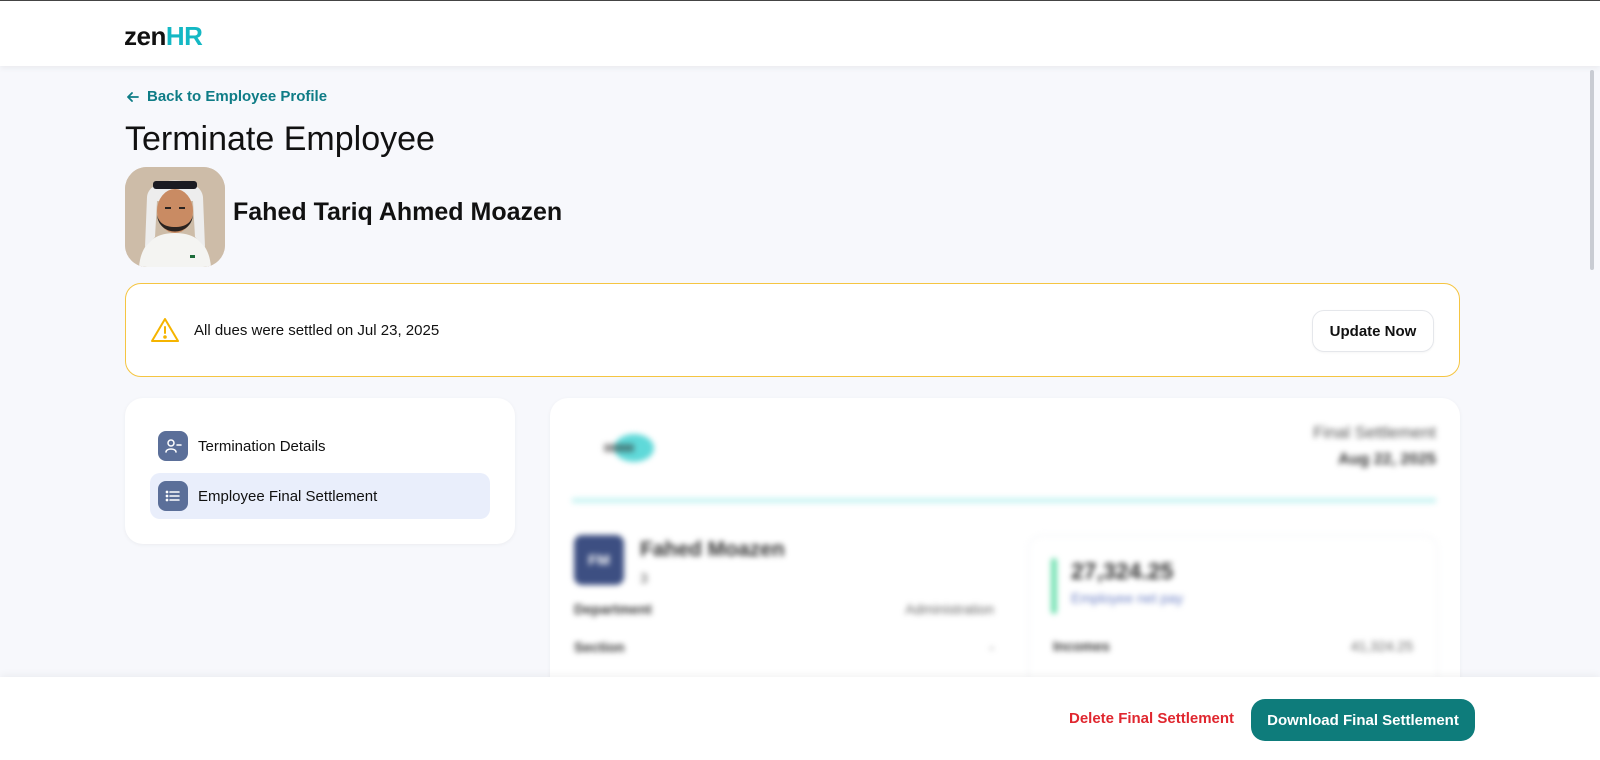  What do you see at coordinates (599, 560) in the screenshot?
I see `preview-initials-avatar: FM` at bounding box center [599, 560].